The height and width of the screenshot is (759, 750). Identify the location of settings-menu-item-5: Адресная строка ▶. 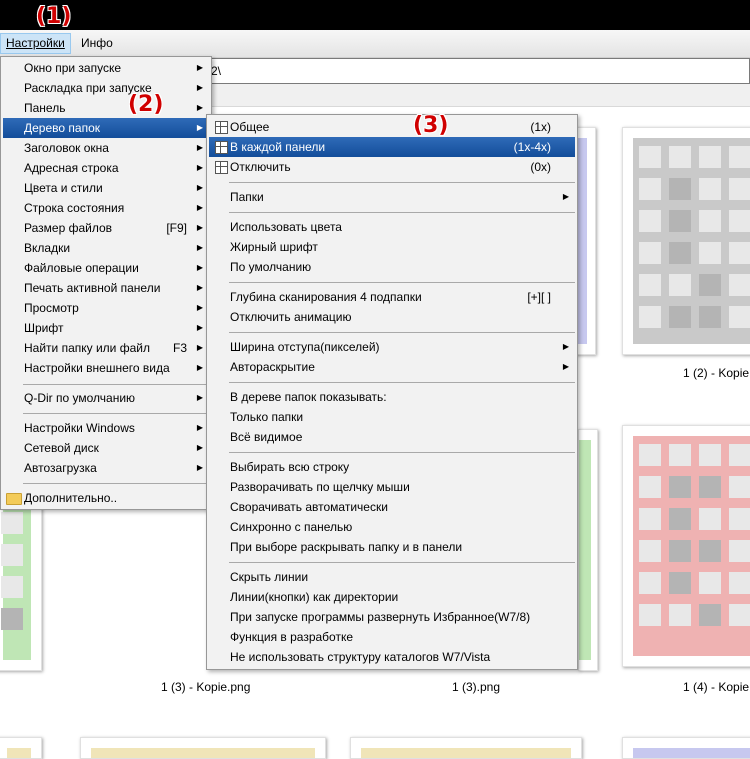
(106, 168).